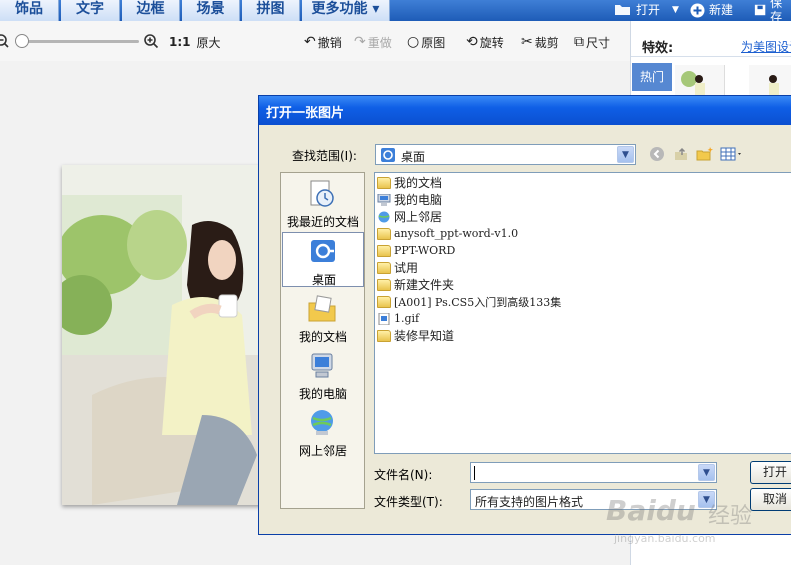 This screenshot has height=565, width=791. What do you see at coordinates (384, 318) in the screenshot?
I see `gif-file-icon` at bounding box center [384, 318].